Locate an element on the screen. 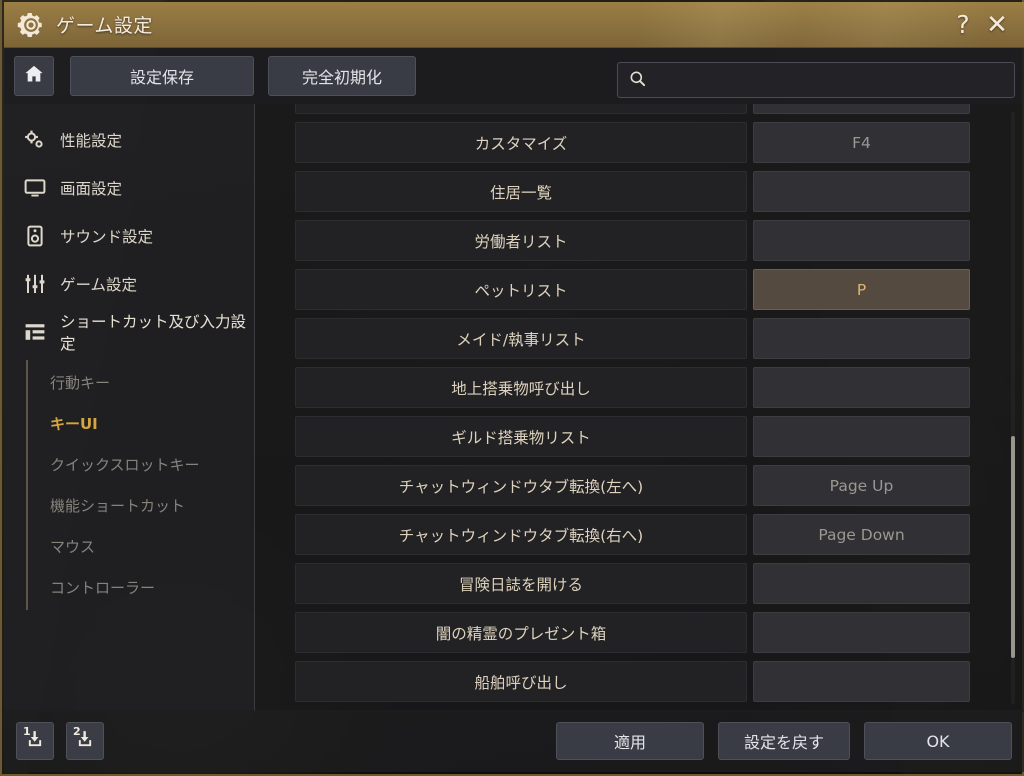  table-row: 労働者リスト is located at coordinates (639, 240).